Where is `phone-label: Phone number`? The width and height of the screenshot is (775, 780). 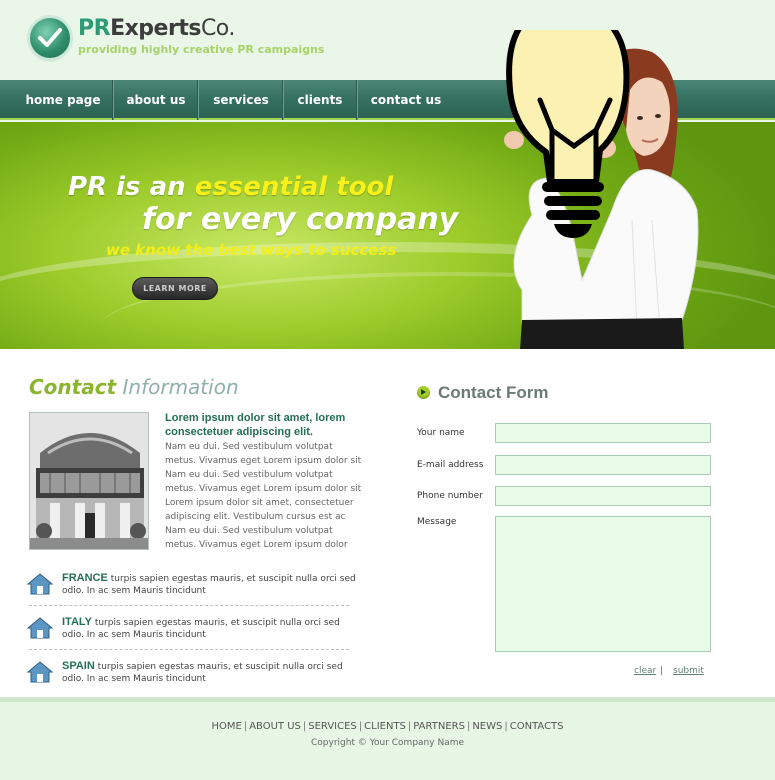
phone-label: Phone number is located at coordinates (450, 496).